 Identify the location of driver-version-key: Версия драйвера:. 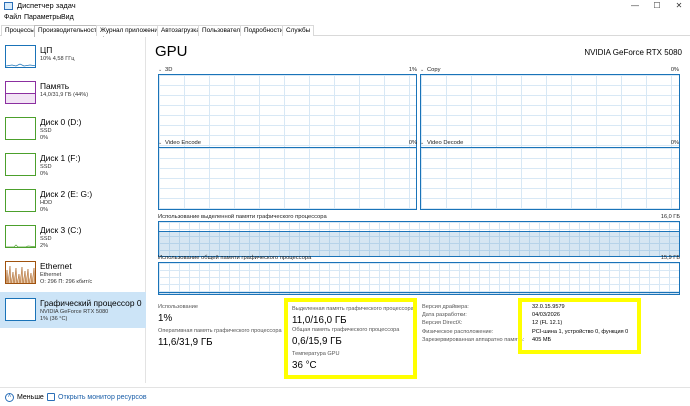
(445, 307).